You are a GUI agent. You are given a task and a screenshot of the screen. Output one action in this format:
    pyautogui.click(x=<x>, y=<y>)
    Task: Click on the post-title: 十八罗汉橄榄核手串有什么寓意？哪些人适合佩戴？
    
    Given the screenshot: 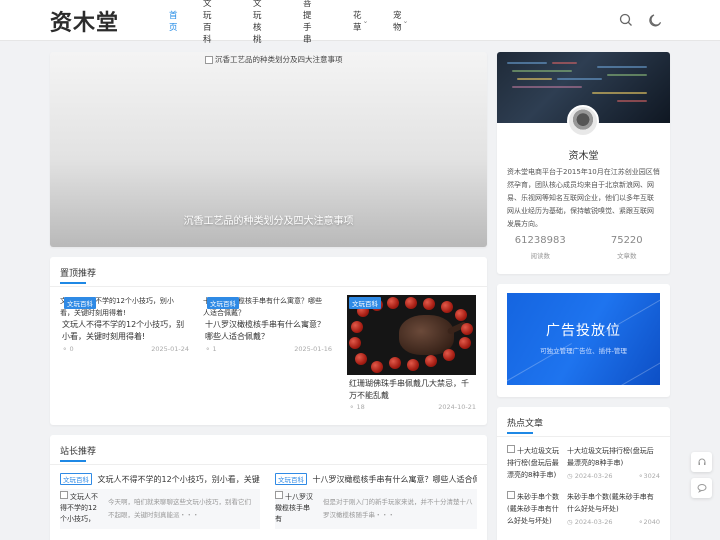 What is the action you would take?
    pyautogui.click(x=268, y=331)
    